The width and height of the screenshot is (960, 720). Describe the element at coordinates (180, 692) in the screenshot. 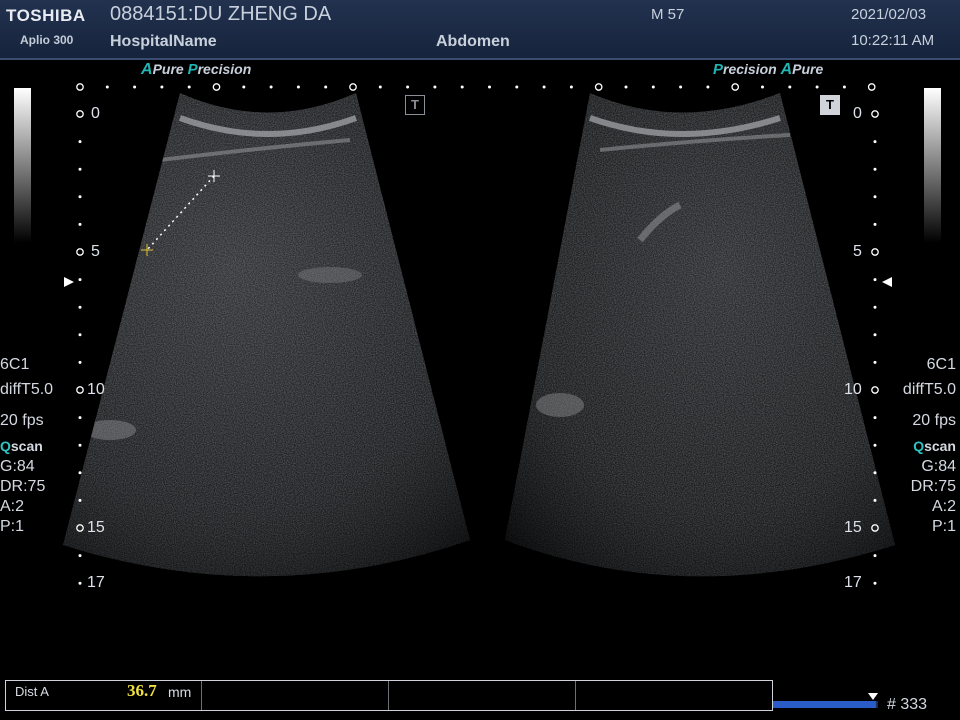

I see `measurement-unit: mm` at that location.